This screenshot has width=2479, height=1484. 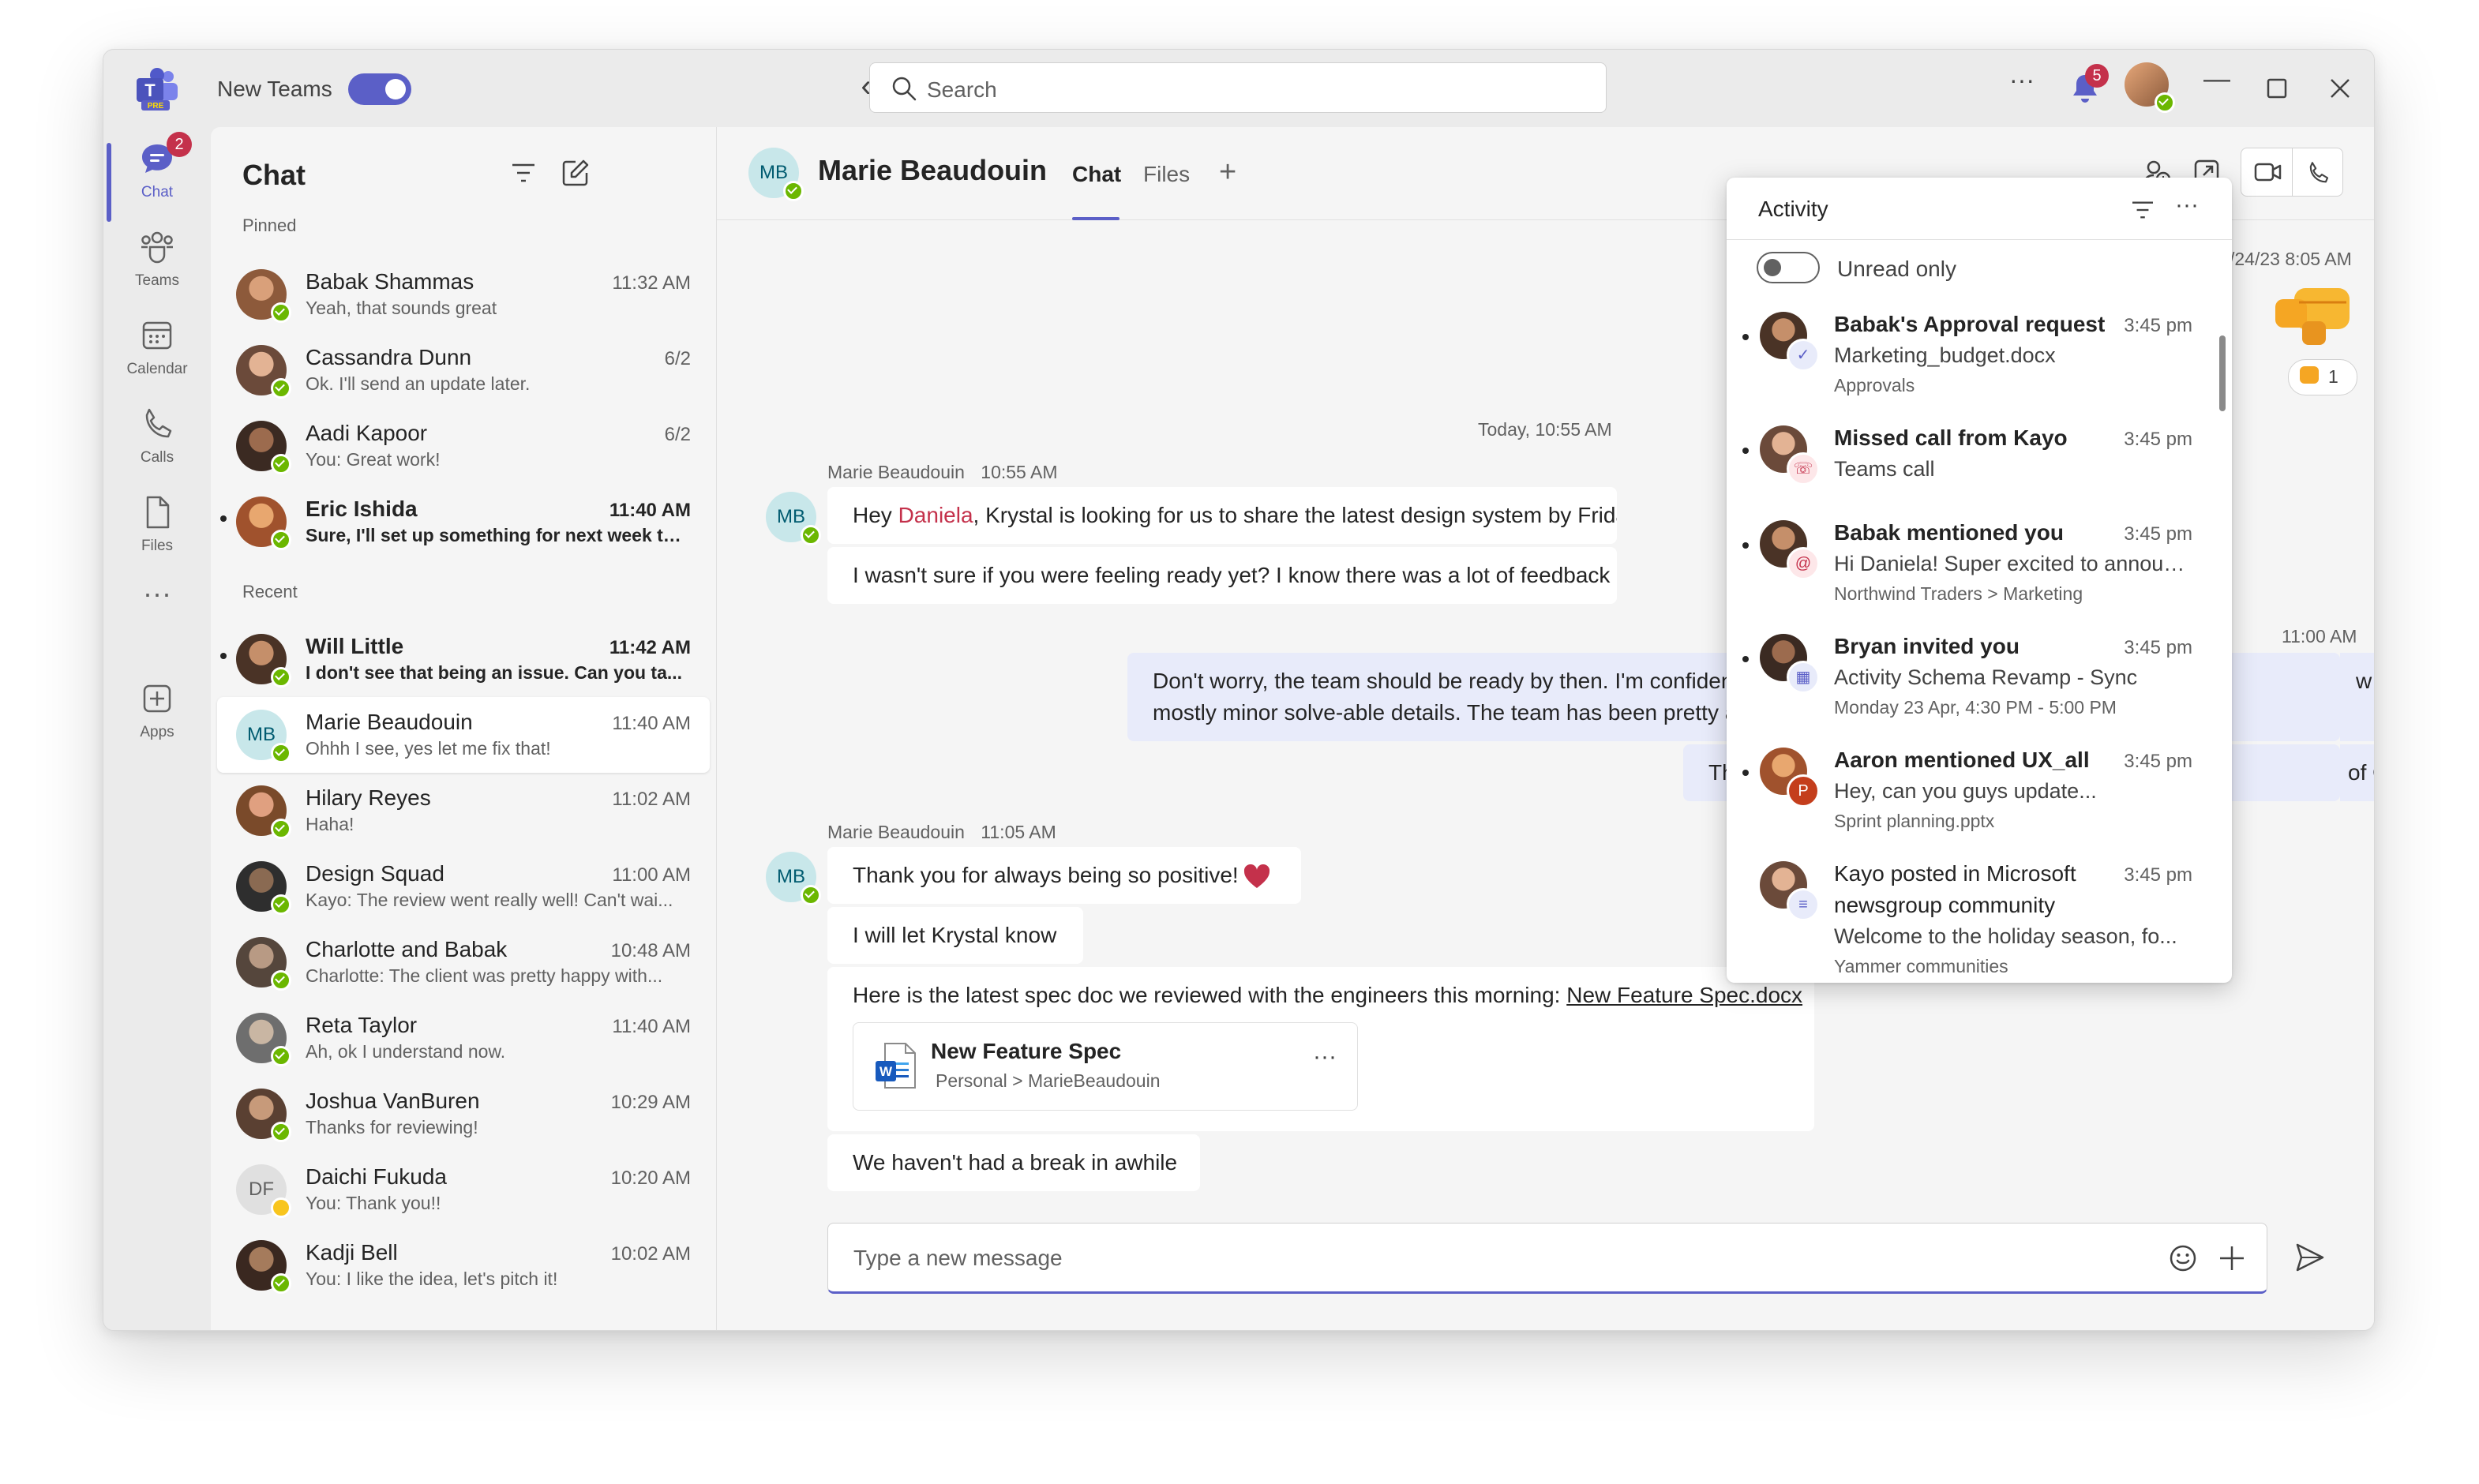 What do you see at coordinates (2277, 88) in the screenshot?
I see `maximize-icon` at bounding box center [2277, 88].